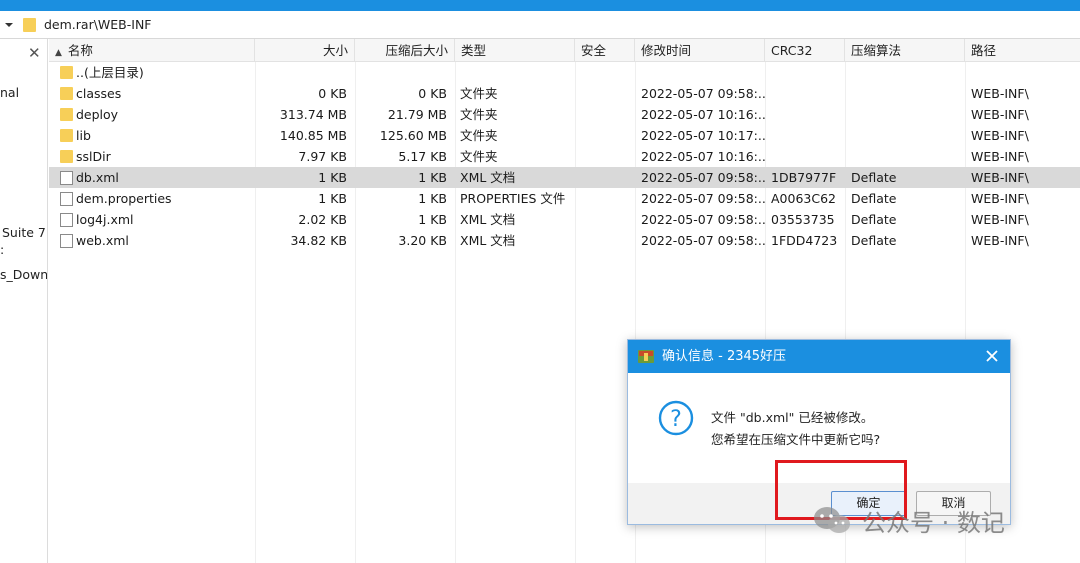  Describe the element at coordinates (97, 177) in the screenshot. I see `file-name-cell: db.xml` at that location.